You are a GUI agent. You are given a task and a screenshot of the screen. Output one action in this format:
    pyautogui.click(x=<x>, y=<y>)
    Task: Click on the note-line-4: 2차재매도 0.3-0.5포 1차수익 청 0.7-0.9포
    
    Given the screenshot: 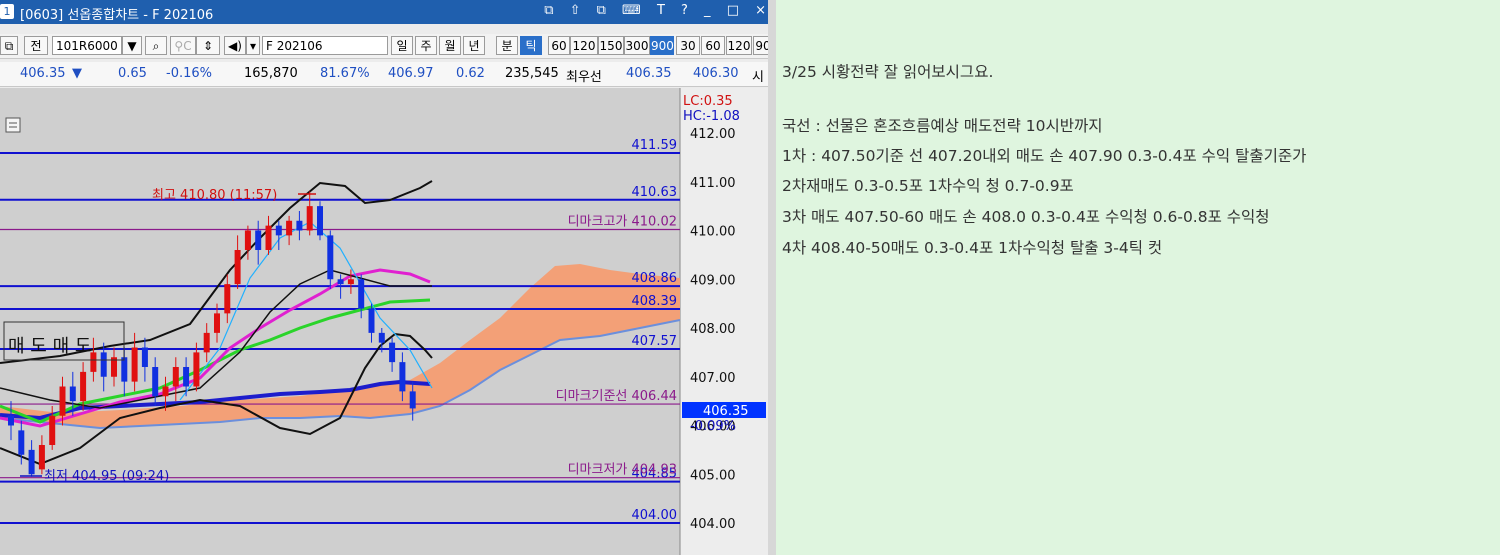 What is the action you would take?
    pyautogui.click(x=928, y=186)
    